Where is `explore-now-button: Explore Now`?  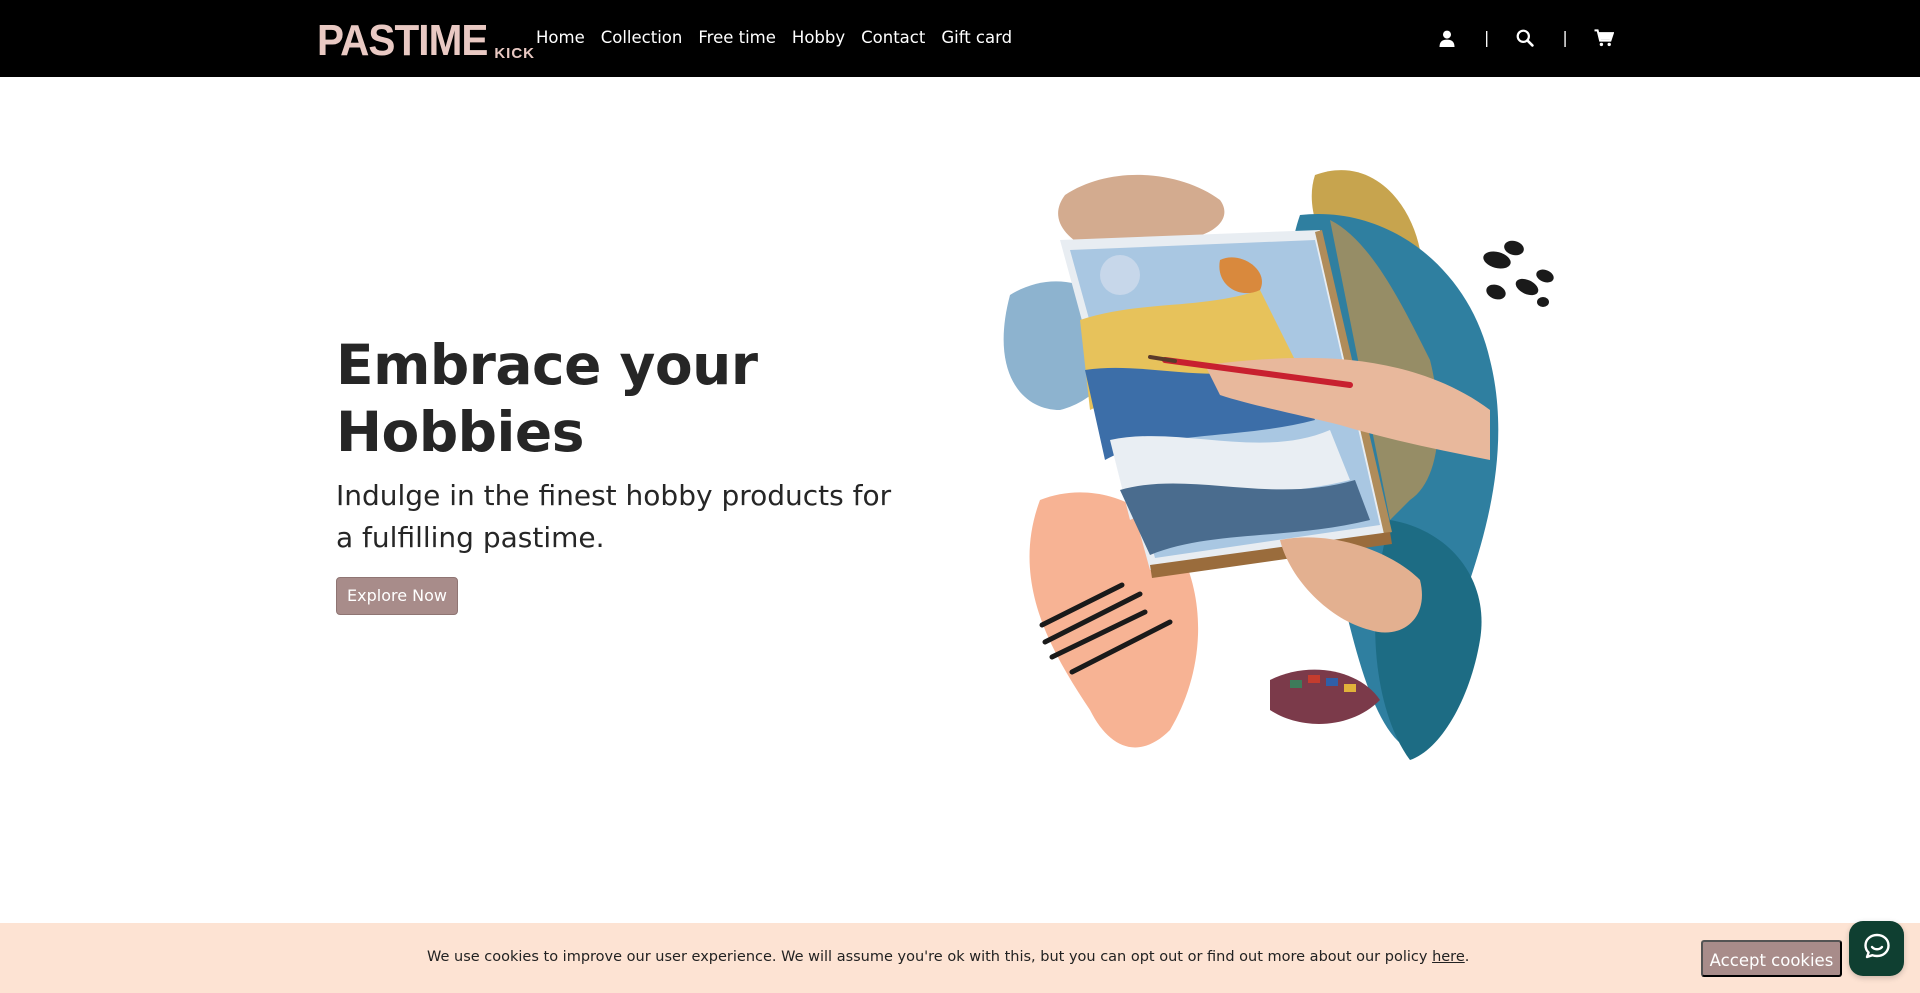 explore-now-button: Explore Now is located at coordinates (397, 596).